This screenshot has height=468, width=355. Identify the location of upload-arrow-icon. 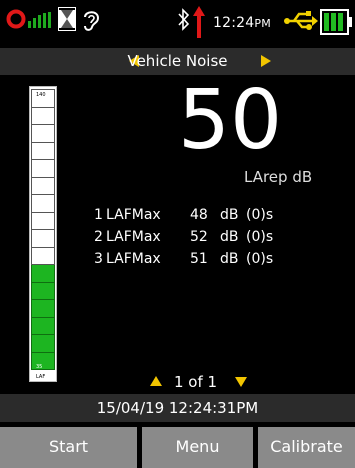
(199, 24).